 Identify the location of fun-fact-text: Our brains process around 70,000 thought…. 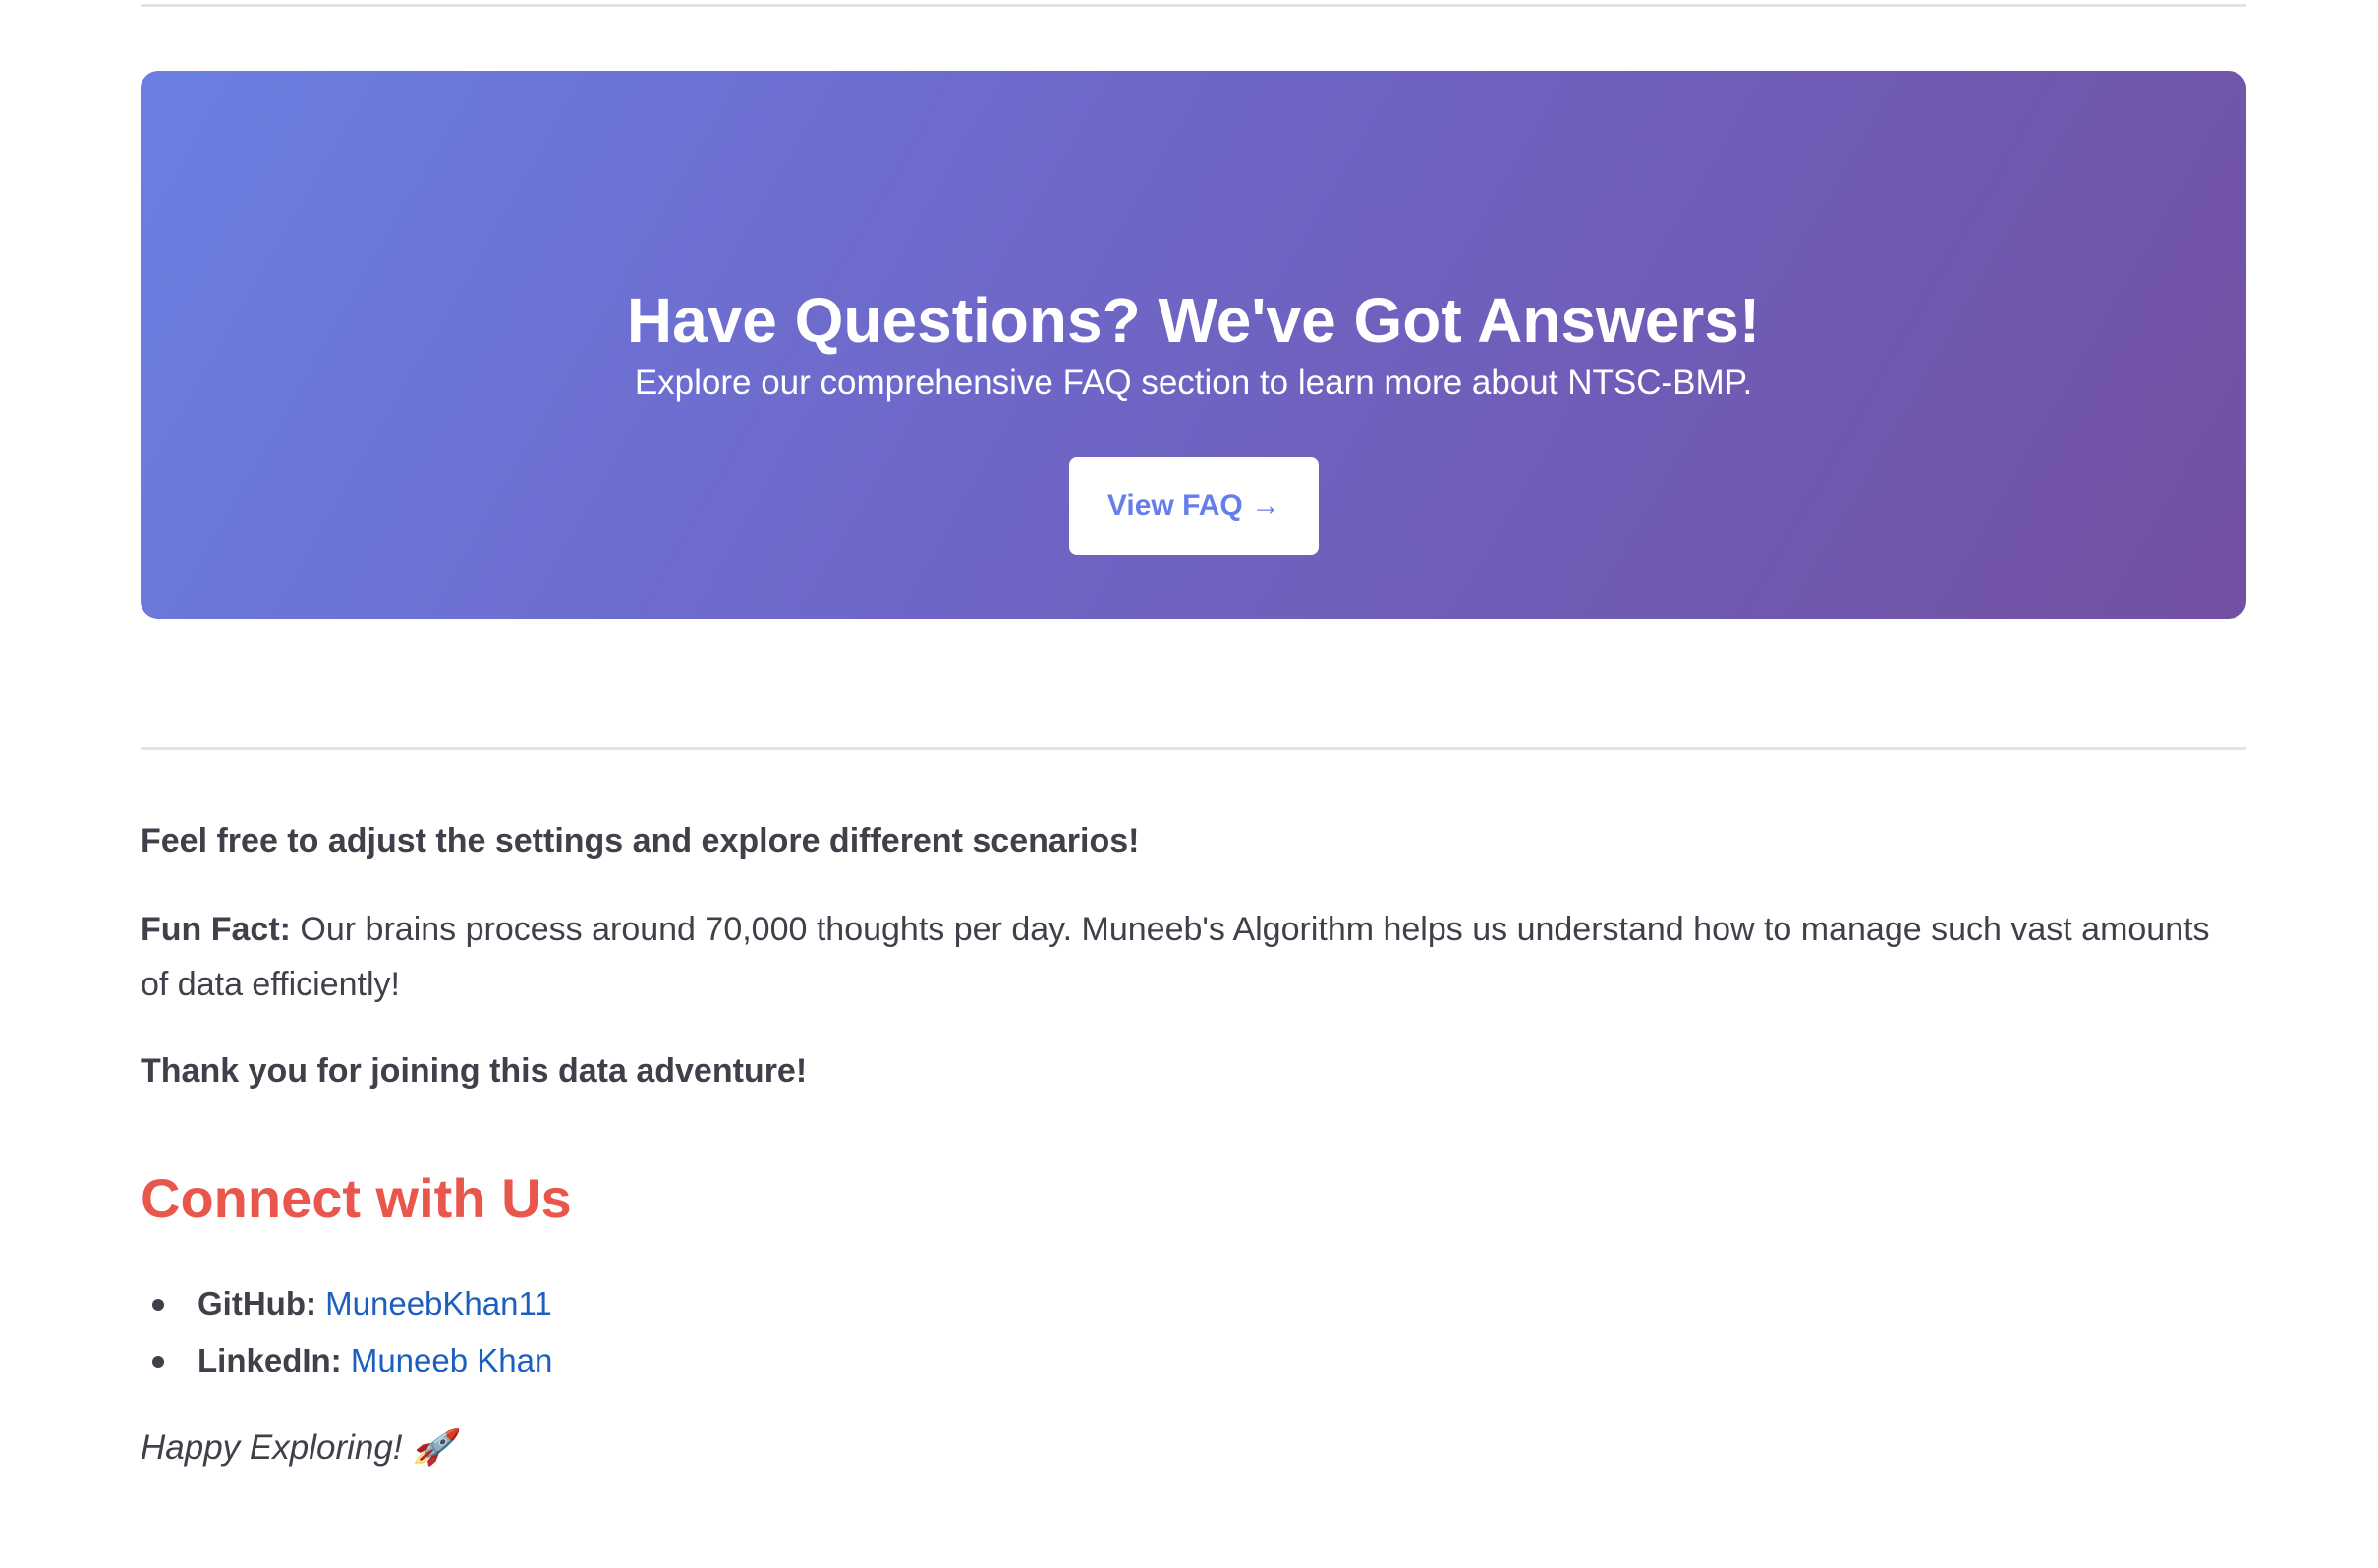
(1175, 957).